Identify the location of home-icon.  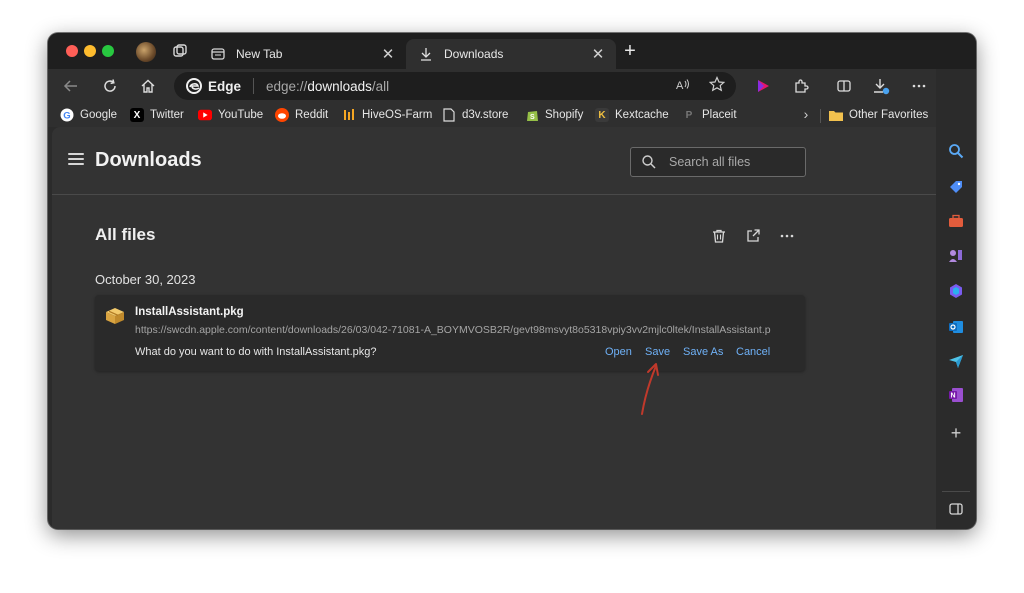
(148, 86).